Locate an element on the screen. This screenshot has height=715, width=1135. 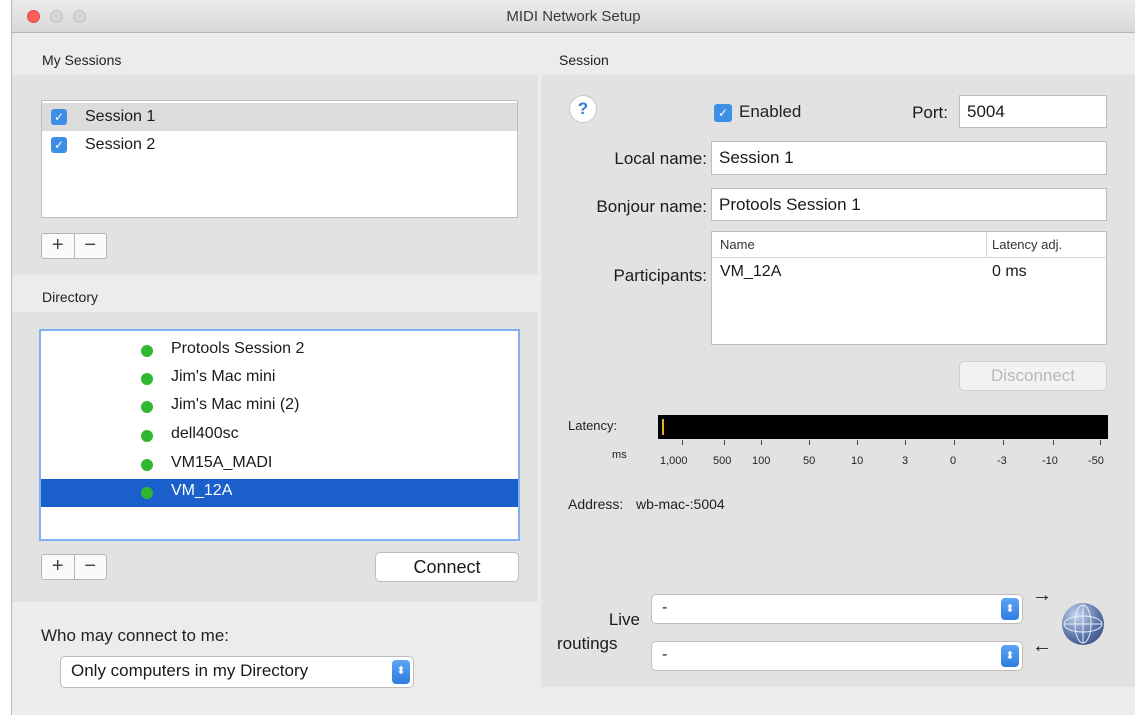
directory-add-remove: + − is located at coordinates (74, 567).